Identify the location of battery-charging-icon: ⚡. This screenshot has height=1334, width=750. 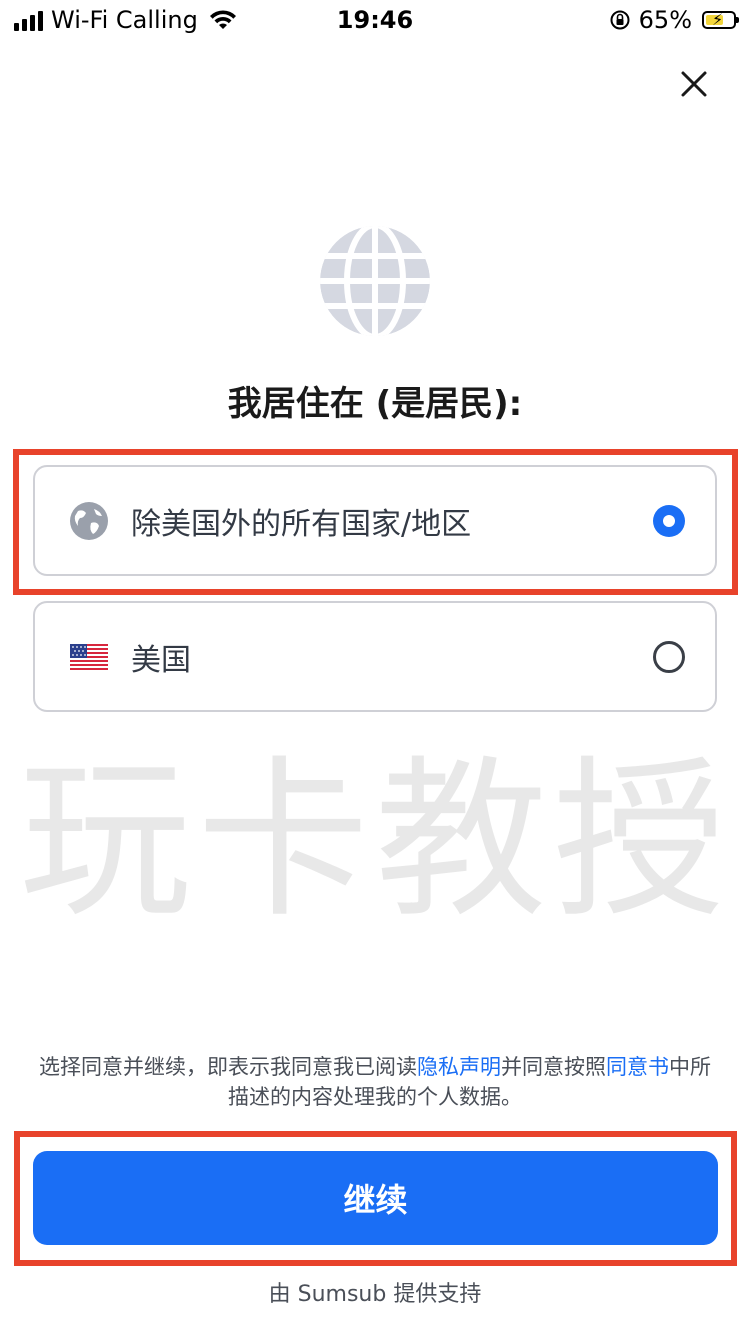
(720, 19).